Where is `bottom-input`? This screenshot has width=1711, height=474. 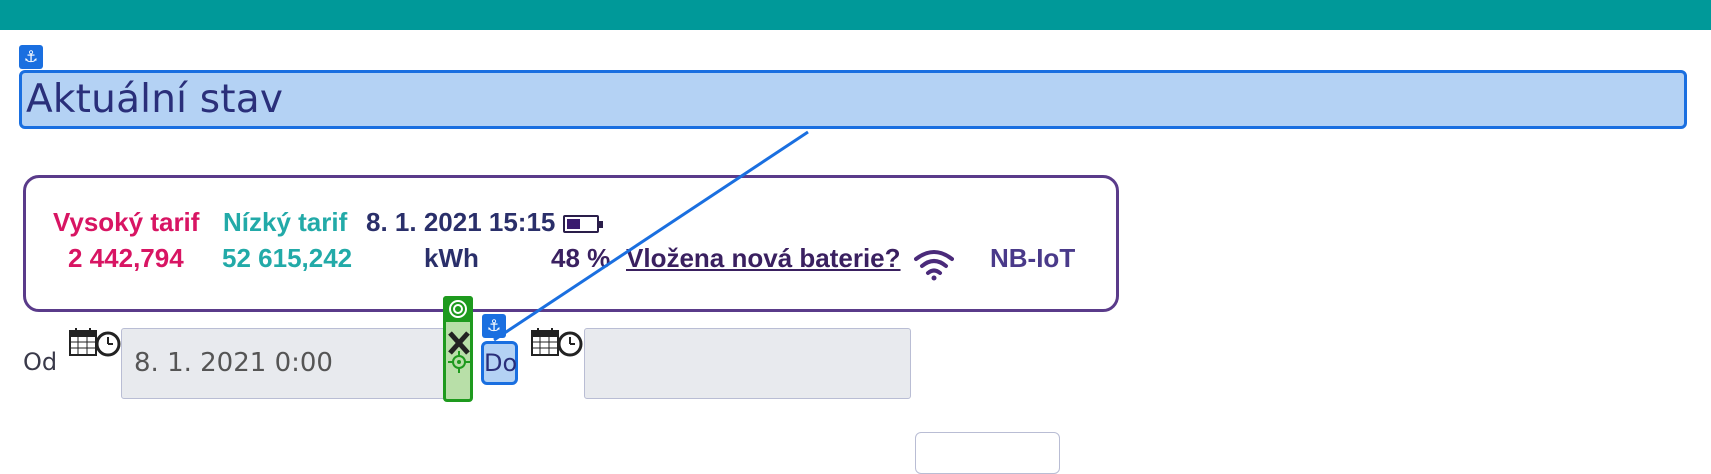
bottom-input is located at coordinates (987, 453).